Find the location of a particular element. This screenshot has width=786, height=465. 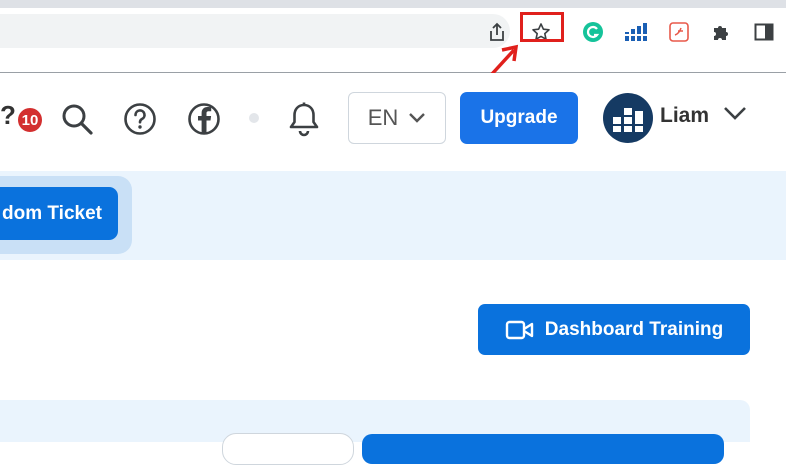

share-icon is located at coordinates (497, 32).